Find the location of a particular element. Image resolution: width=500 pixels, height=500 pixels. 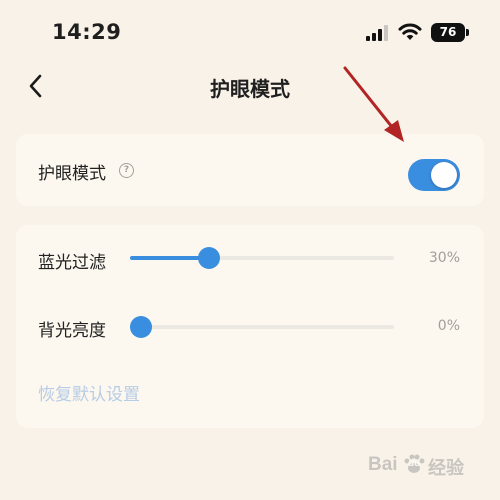

watermark-brand: Bai is located at coordinates (383, 464).